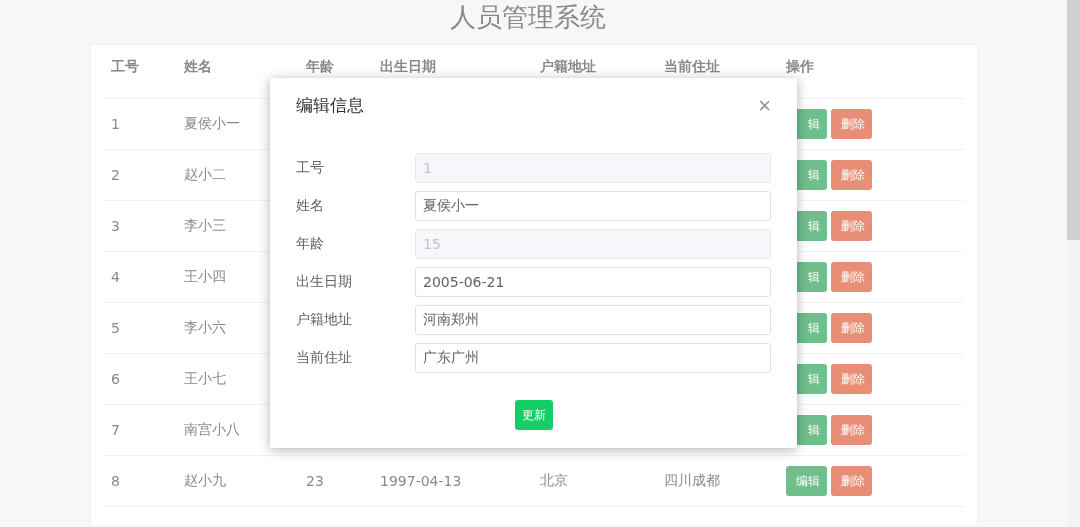 This screenshot has height=527, width=1080. What do you see at coordinates (528, 17) in the screenshot?
I see `page-title: 人员管理系统` at bounding box center [528, 17].